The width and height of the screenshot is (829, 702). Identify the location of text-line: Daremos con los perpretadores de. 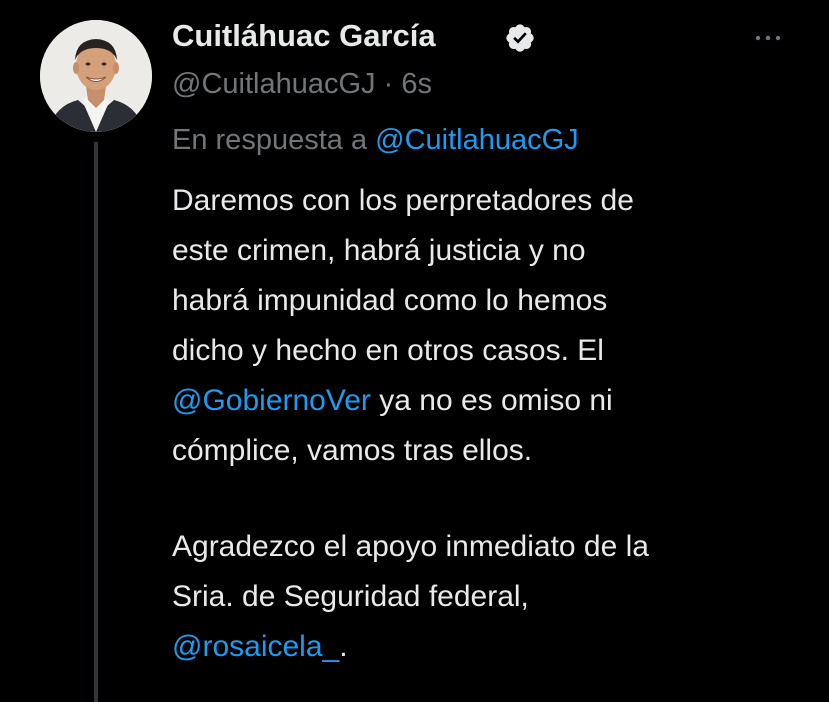
(403, 200).